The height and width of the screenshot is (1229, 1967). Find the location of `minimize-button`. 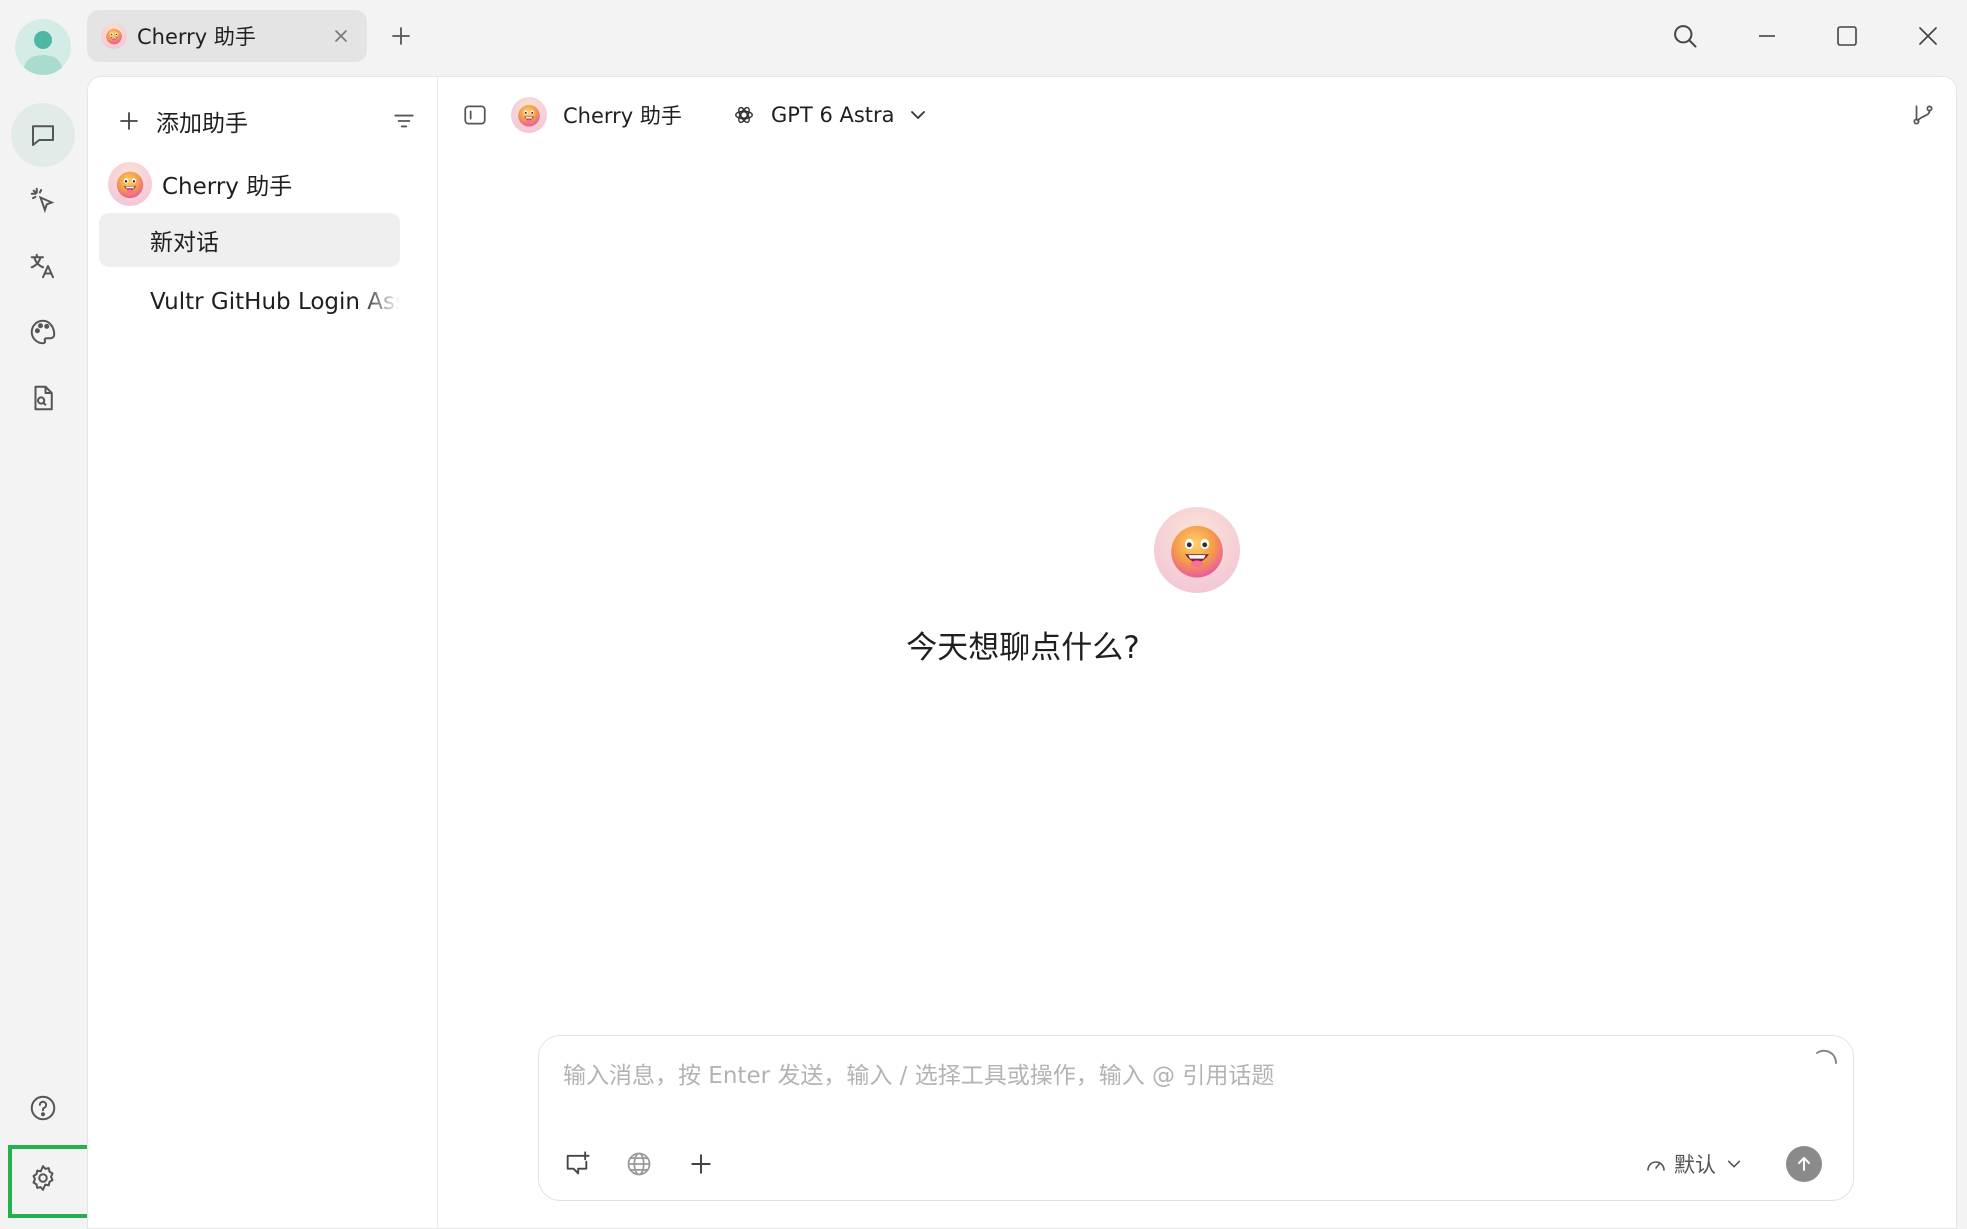

minimize-button is located at coordinates (1767, 36).